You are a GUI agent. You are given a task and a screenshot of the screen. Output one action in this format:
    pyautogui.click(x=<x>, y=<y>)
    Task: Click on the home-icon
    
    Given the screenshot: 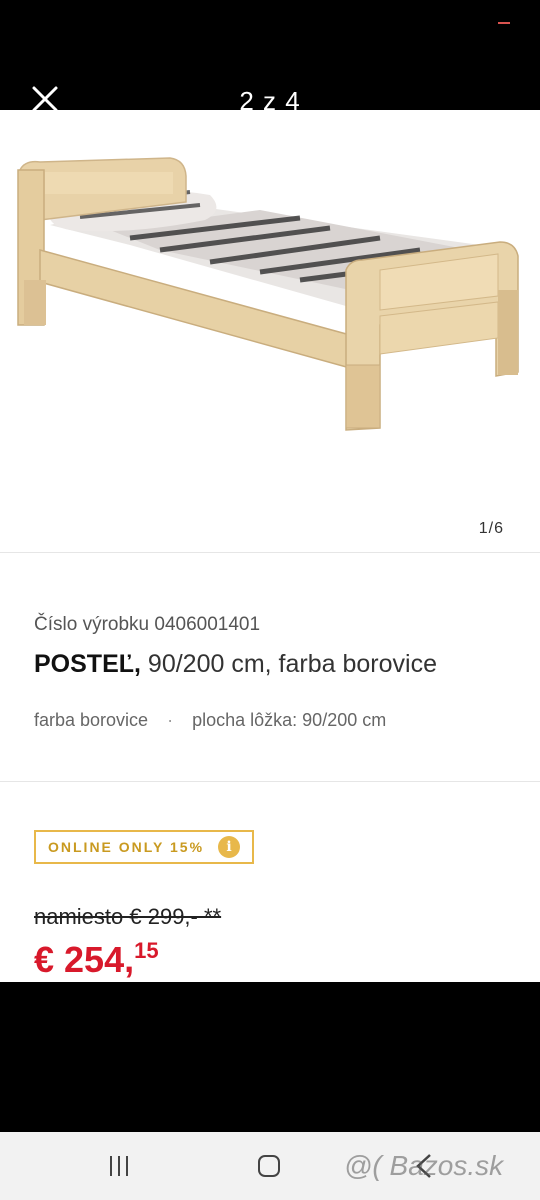 What is the action you would take?
    pyautogui.click(x=269, y=1166)
    